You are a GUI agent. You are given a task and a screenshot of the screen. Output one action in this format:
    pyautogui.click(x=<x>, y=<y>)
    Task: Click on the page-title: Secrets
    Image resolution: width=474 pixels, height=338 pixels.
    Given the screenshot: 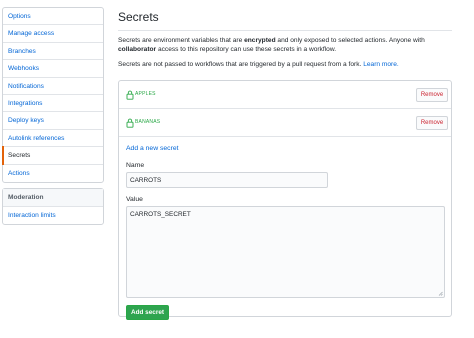 What is the action you would take?
    pyautogui.click(x=138, y=17)
    